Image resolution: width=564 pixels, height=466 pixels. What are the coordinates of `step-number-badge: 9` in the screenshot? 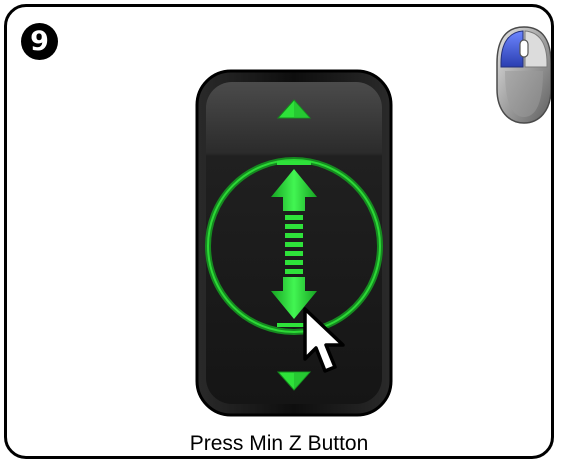 It's located at (39, 41).